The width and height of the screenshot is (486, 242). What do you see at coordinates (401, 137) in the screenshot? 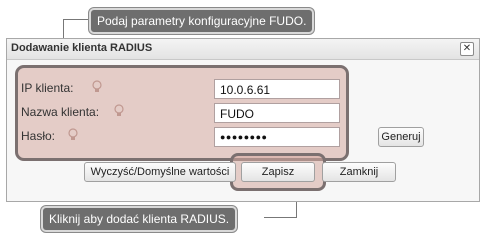
I see `generate-button: Generuj` at bounding box center [401, 137].